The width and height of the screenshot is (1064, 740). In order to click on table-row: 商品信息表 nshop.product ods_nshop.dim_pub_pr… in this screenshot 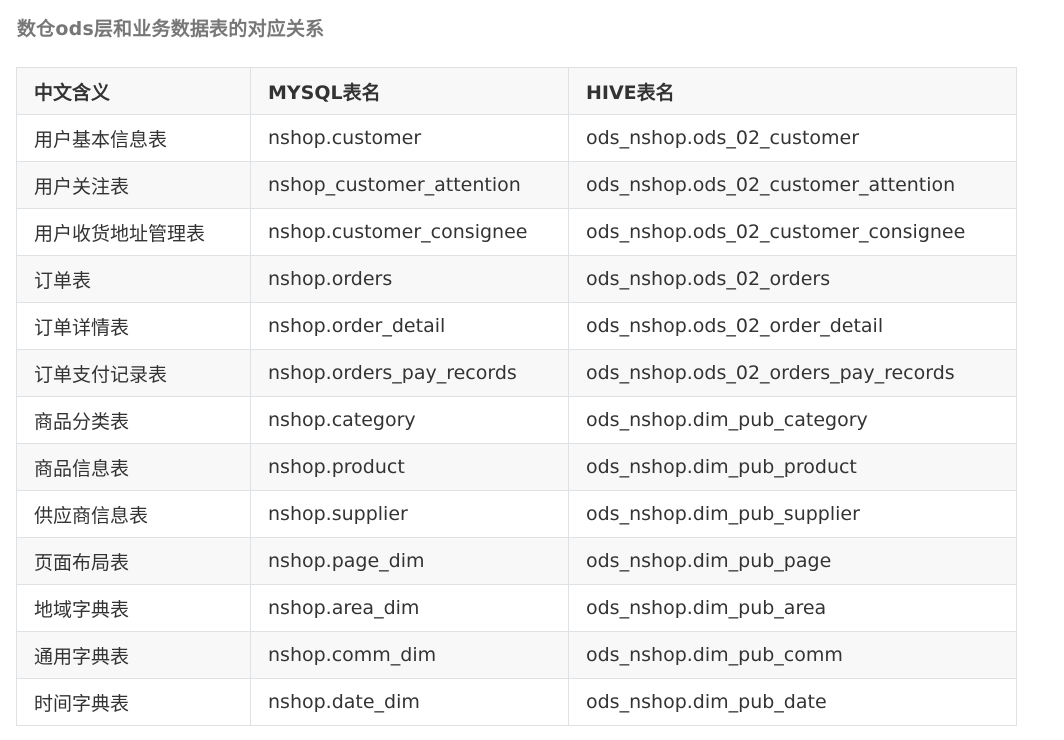, I will do `click(516, 467)`.